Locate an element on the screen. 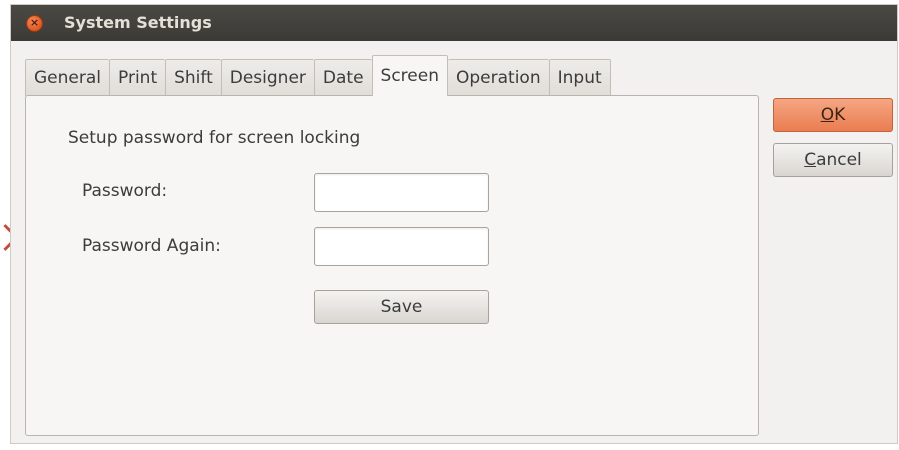 The image size is (899, 450). cancel-mnemonic: C is located at coordinates (810, 160).